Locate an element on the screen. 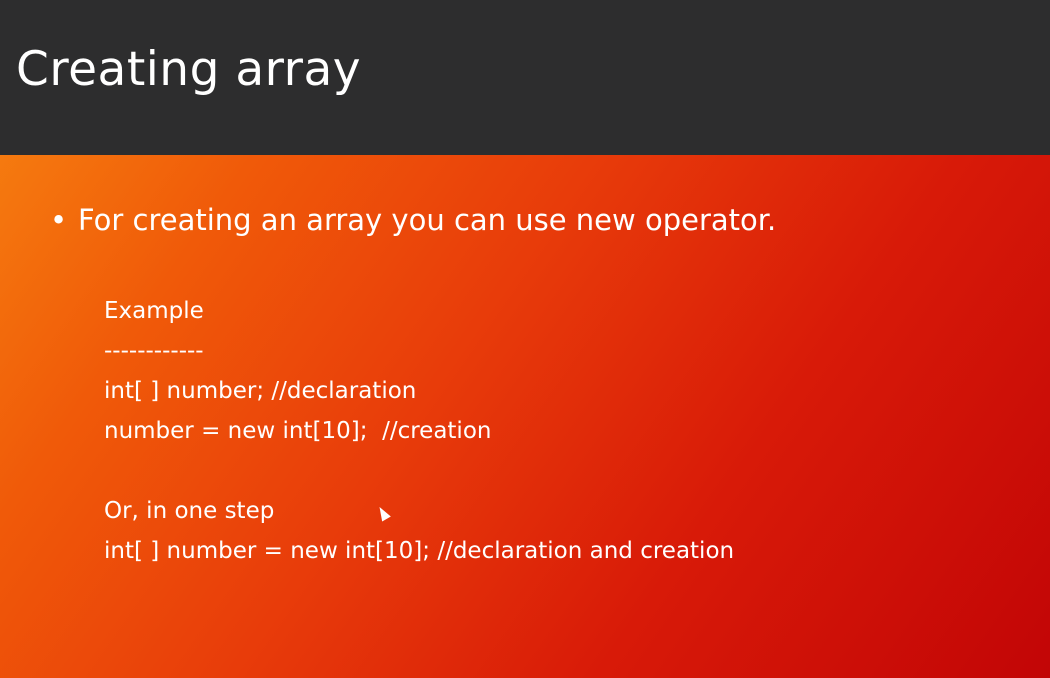 Image resolution: width=1050 pixels, height=678 pixels. alt-heading: Or, in one step is located at coordinates (189, 511).